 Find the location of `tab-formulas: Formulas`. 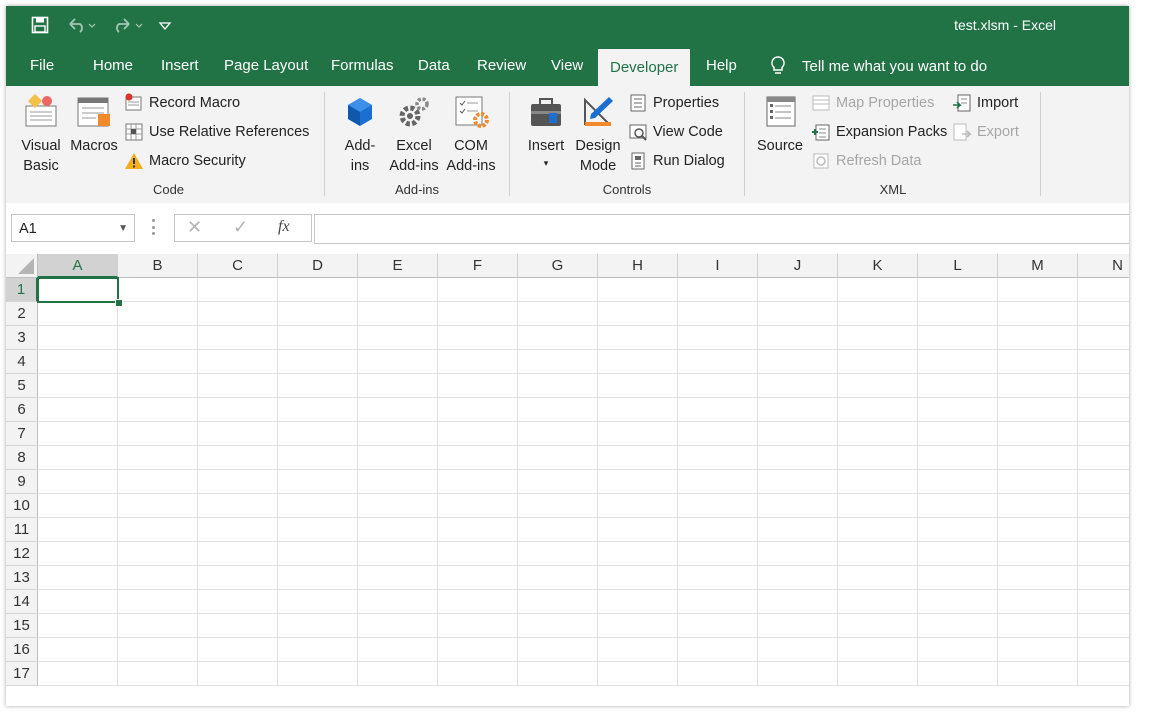

tab-formulas: Formulas is located at coordinates (362, 66).